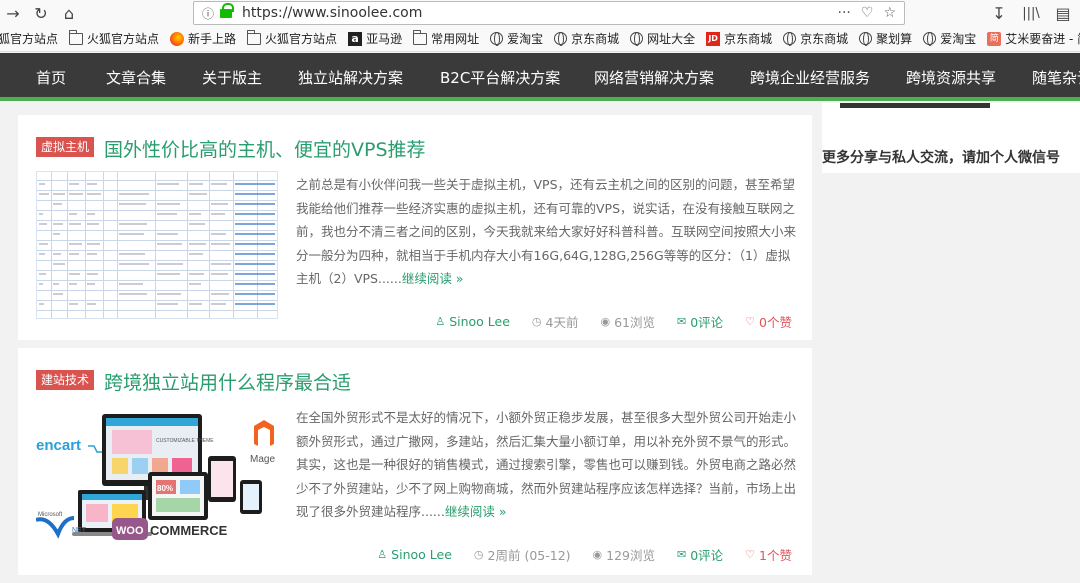 This screenshot has height=583, width=1080. Describe the element at coordinates (573, 554) in the screenshot. I see `post-meta: ♙ Sinoo Lee ◷ 2周前 (05-12) ◉ 129浏览 ✉ 0评论 ♡ 1个赞` at that location.